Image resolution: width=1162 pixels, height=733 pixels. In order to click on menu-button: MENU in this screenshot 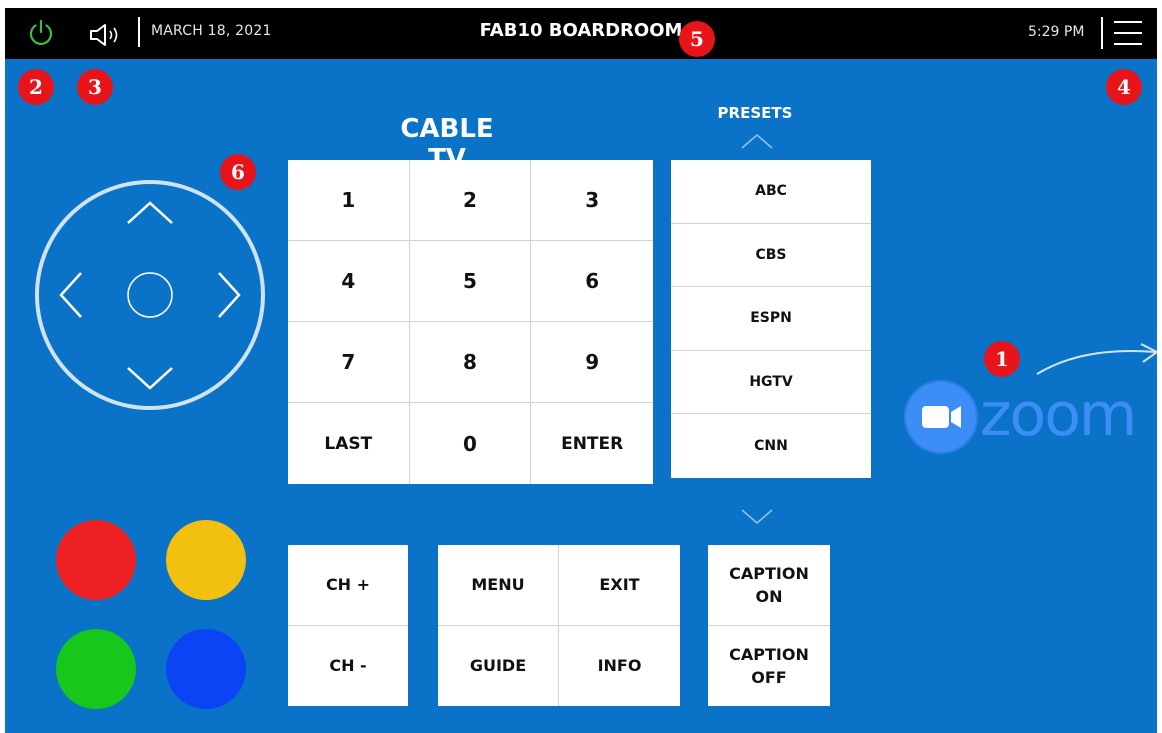, I will do `click(498, 585)`.